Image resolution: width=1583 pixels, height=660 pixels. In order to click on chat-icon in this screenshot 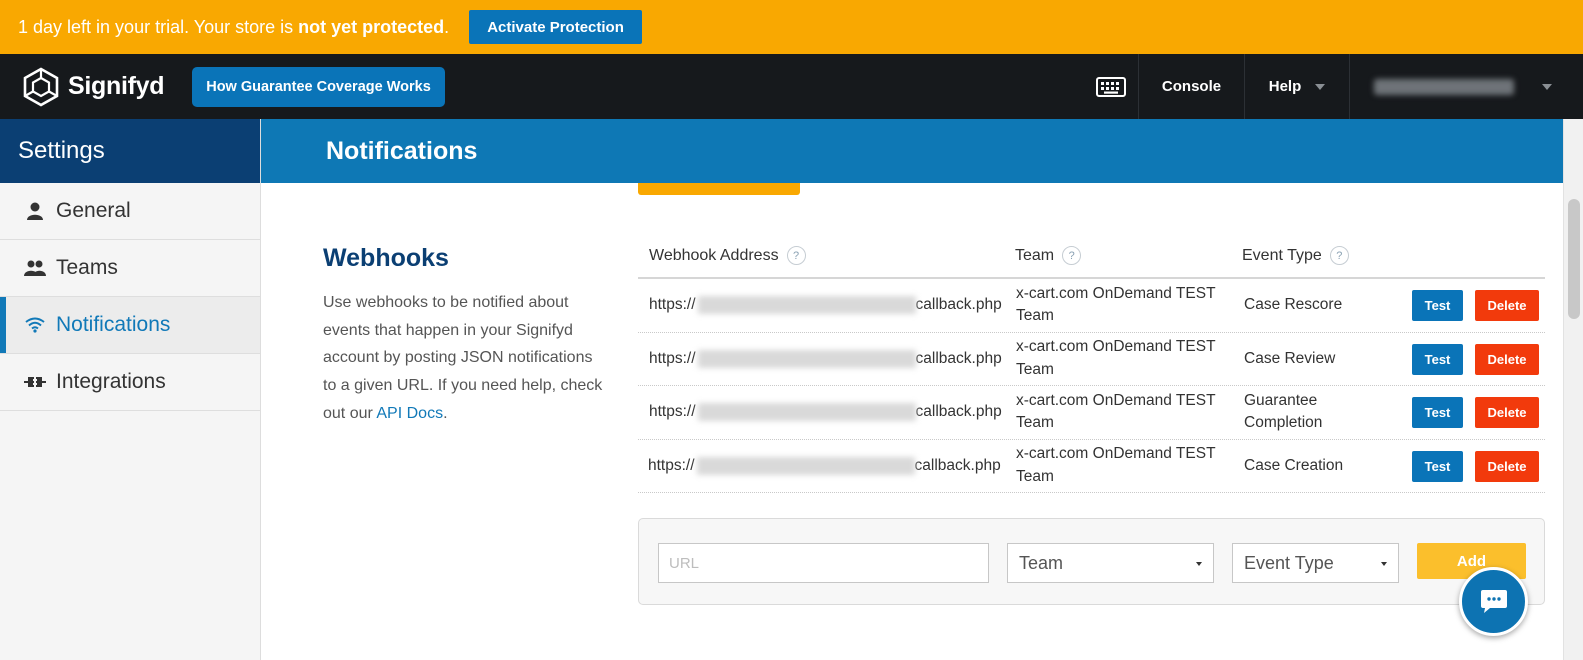, I will do `click(1493, 601)`.